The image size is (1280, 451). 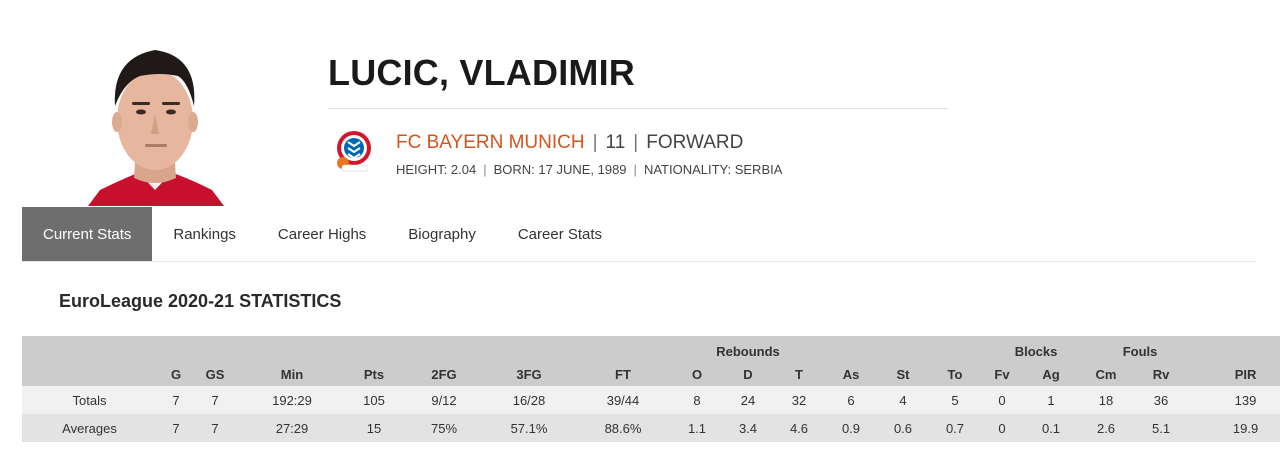 I want to click on column-header: FT, so click(x=623, y=374).